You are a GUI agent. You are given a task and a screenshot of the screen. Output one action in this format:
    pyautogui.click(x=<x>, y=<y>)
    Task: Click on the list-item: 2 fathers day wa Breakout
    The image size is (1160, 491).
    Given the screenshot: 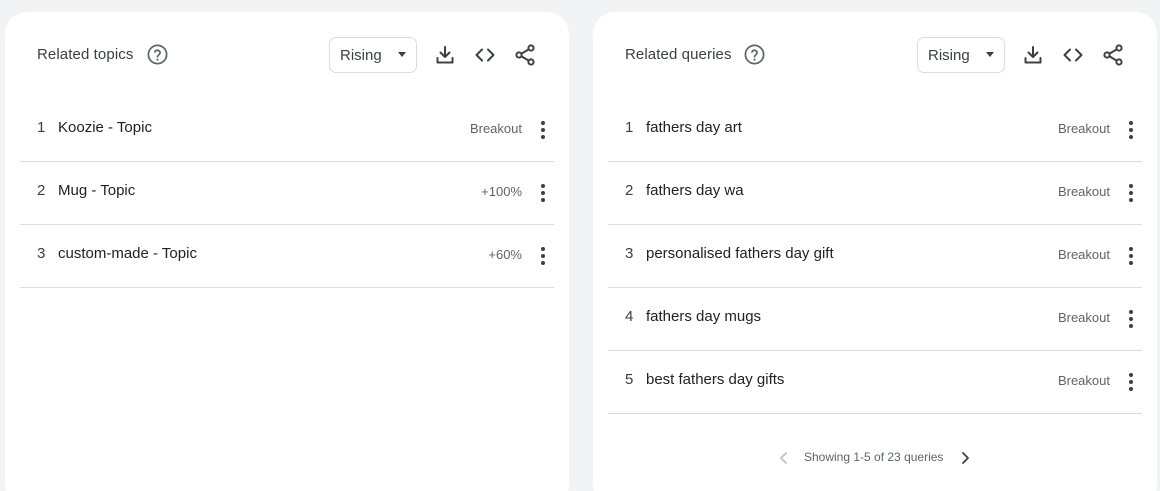 What is the action you would take?
    pyautogui.click(x=875, y=193)
    